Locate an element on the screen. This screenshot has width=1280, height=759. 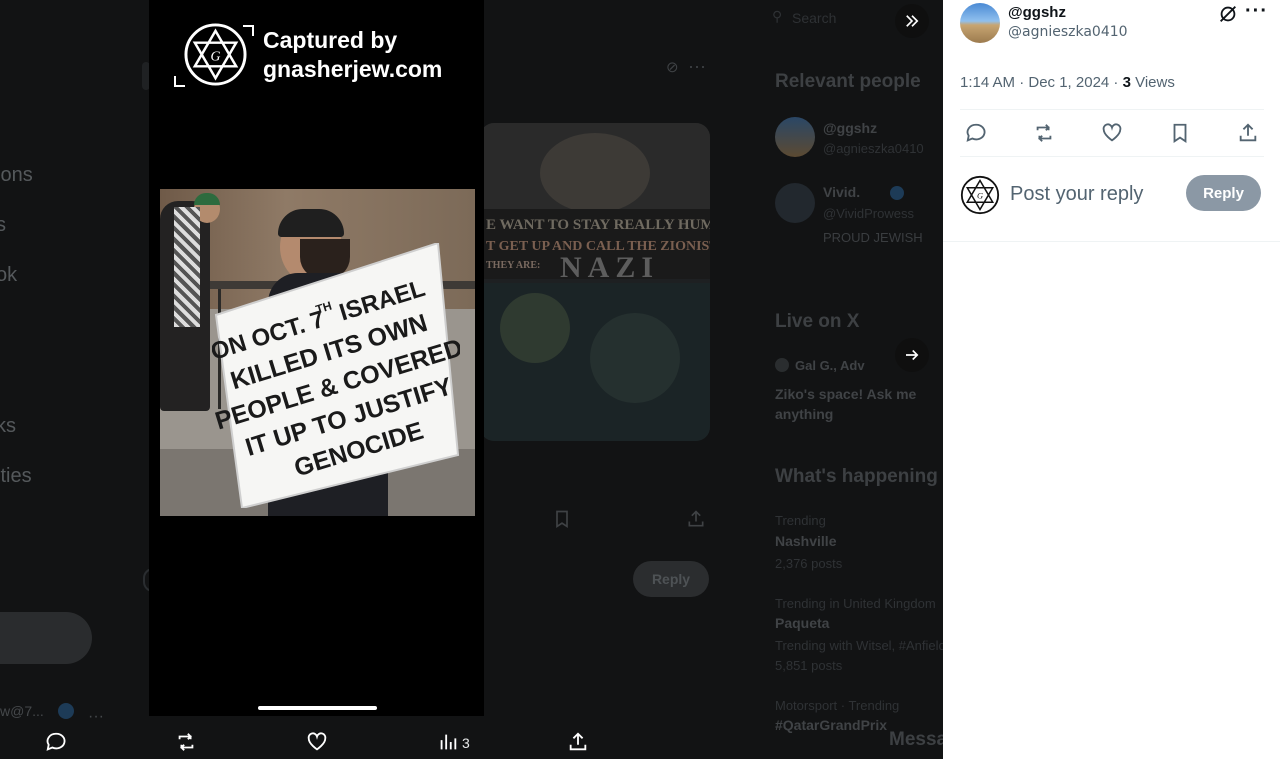
tweet-meta: 1:14 AM · Dec 1, 2024 · 3 Views is located at coordinates (1067, 82).